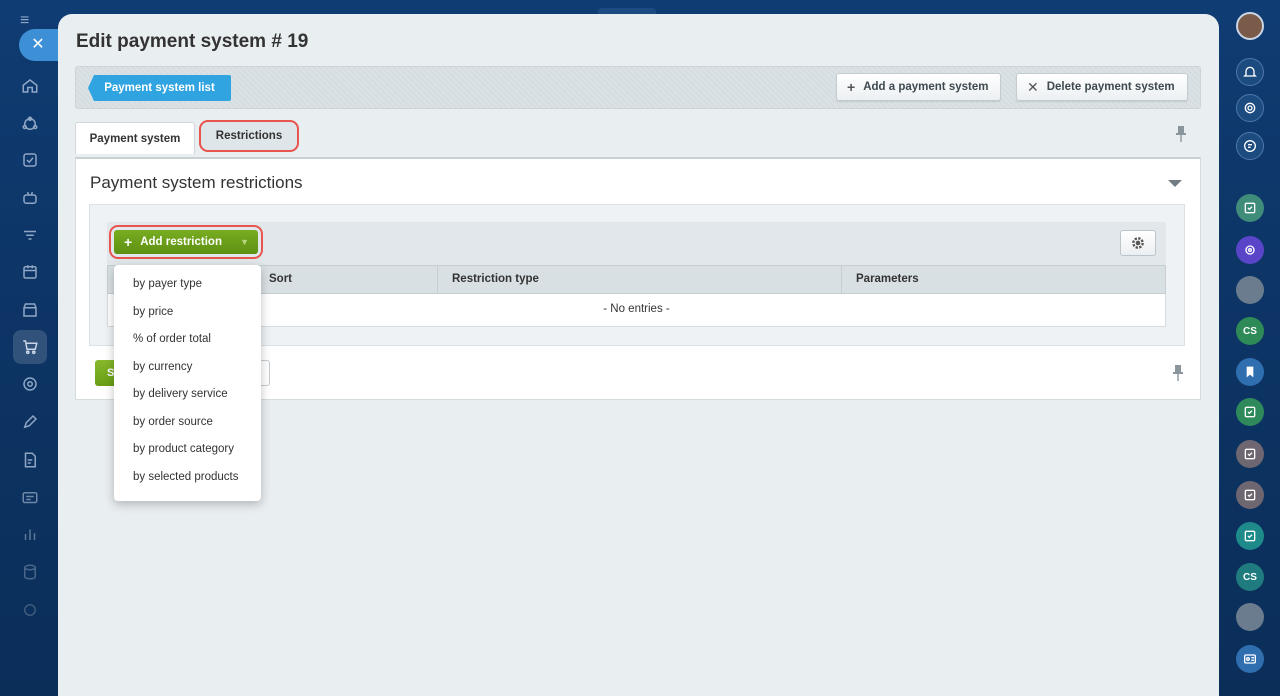 The width and height of the screenshot is (1280, 696). What do you see at coordinates (192, 41) in the screenshot?
I see `page-title: Edit payment system # 19` at bounding box center [192, 41].